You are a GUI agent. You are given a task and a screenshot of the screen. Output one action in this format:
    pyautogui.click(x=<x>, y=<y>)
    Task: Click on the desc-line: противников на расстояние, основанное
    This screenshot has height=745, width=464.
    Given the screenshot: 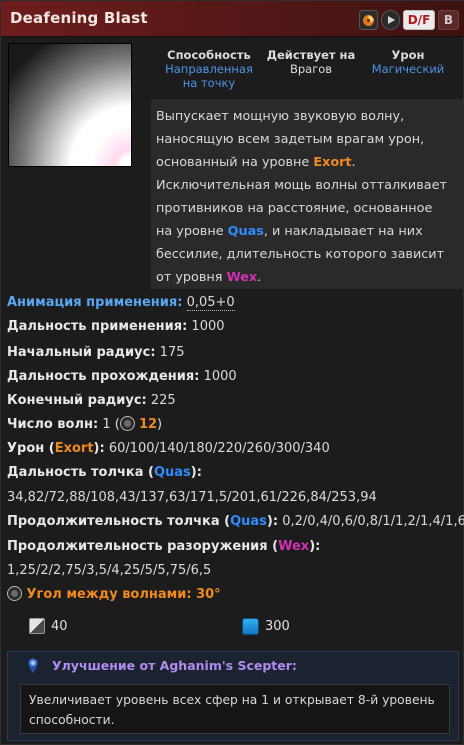 What is the action you would take?
    pyautogui.click(x=294, y=208)
    